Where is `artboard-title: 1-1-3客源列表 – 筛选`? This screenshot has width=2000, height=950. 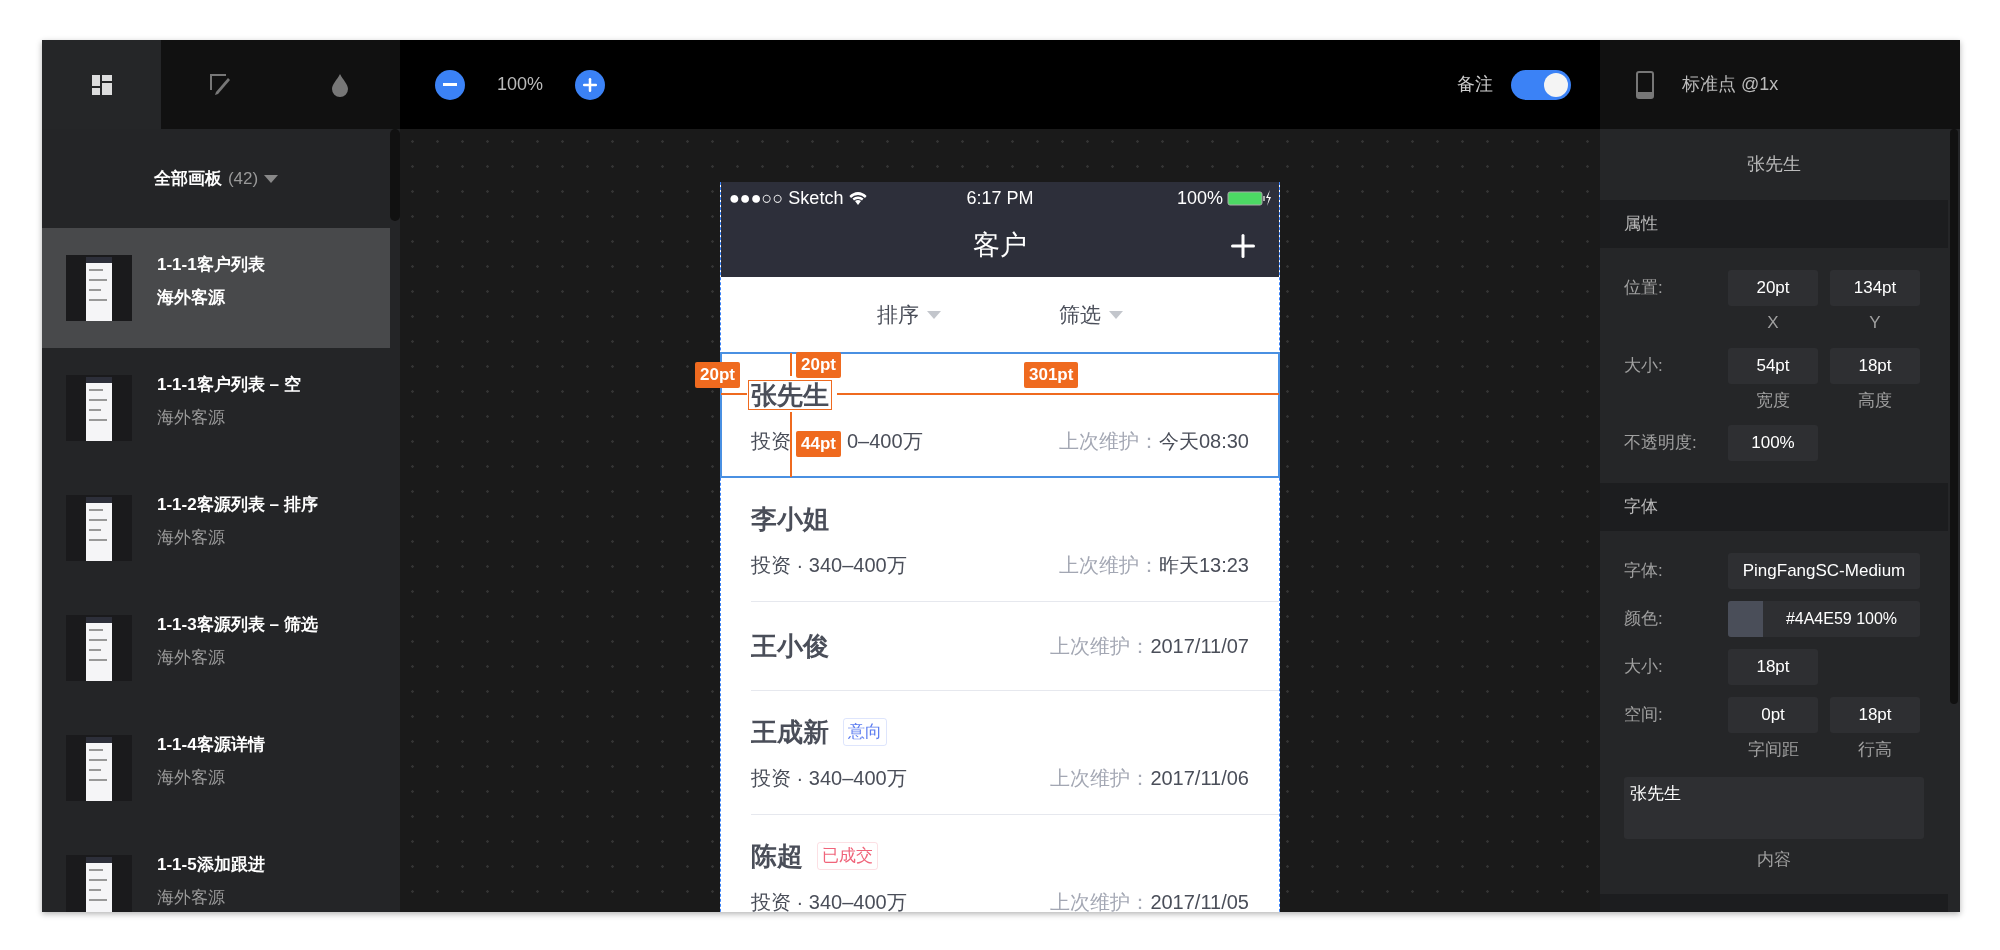
artboard-title: 1-1-3客源列表 – 筛选 is located at coordinates (237, 624).